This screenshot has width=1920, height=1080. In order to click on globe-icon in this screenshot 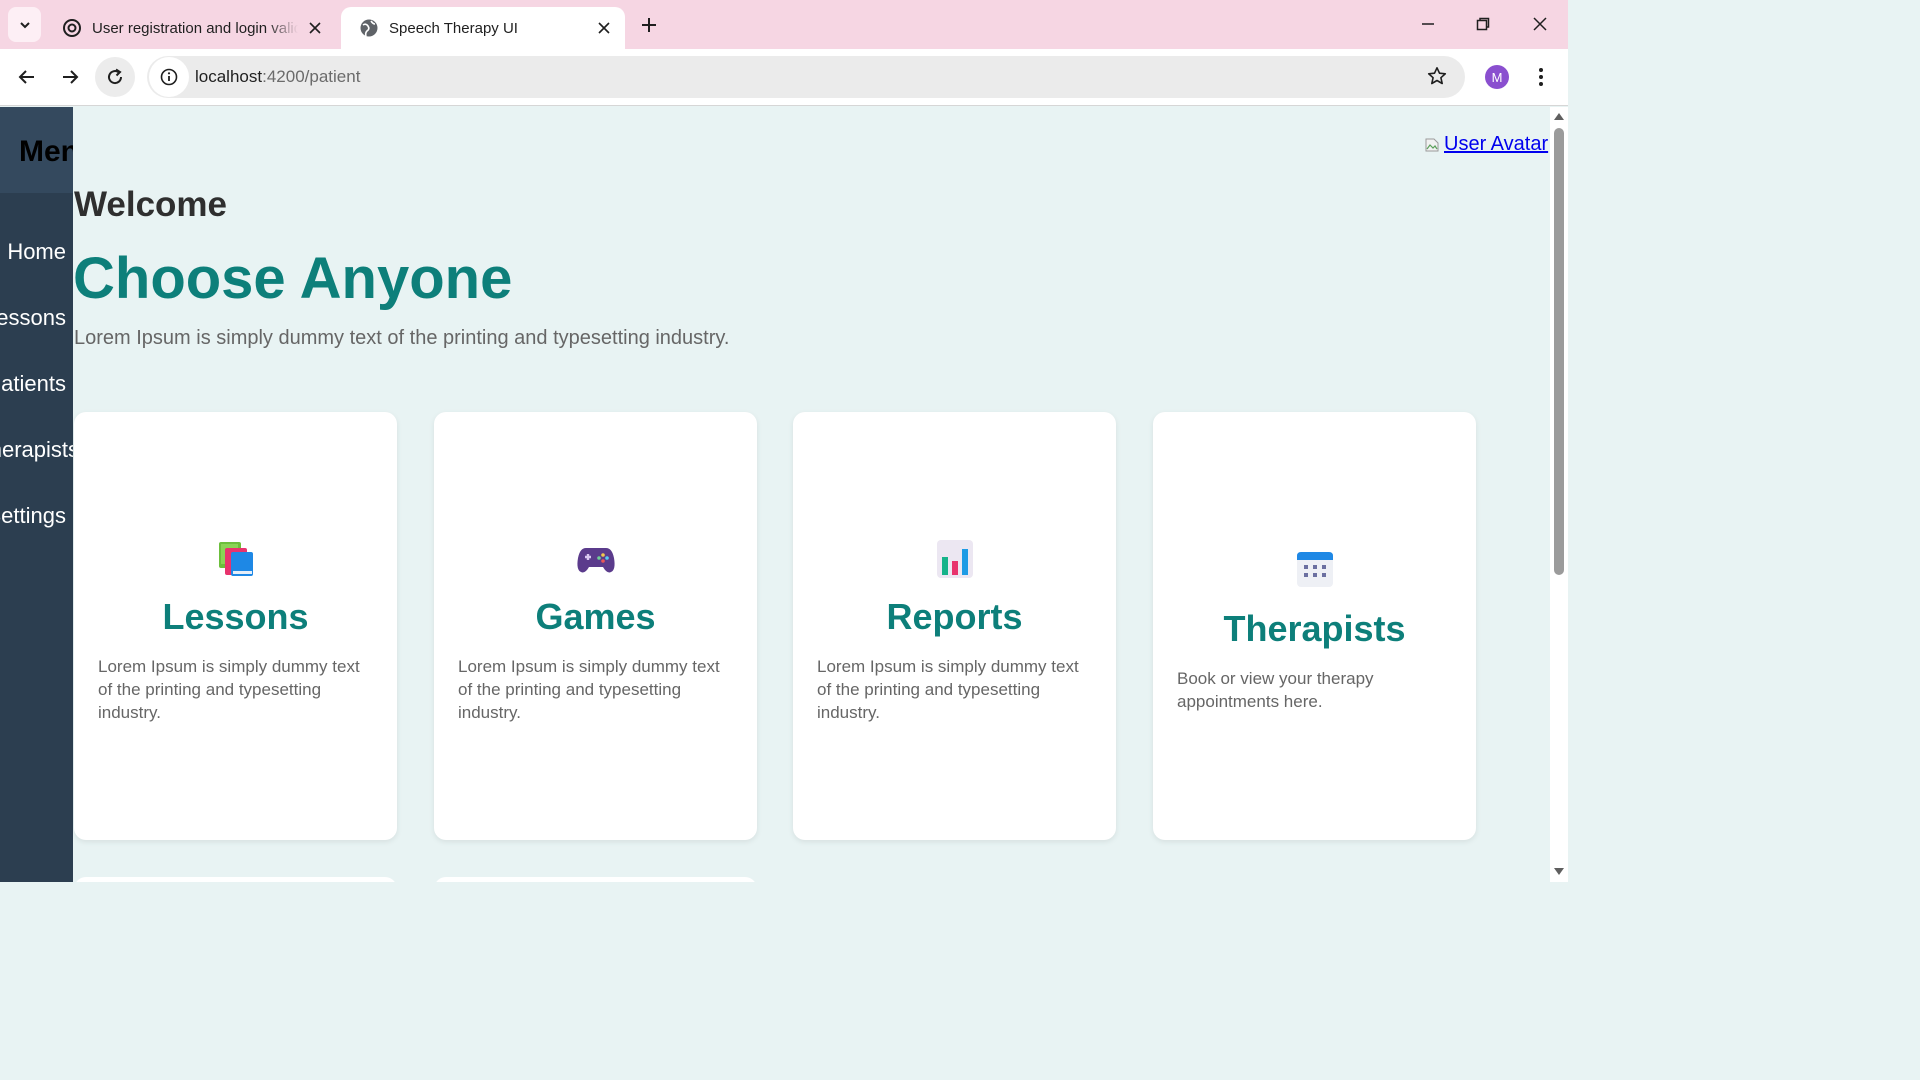, I will do `click(369, 28)`.